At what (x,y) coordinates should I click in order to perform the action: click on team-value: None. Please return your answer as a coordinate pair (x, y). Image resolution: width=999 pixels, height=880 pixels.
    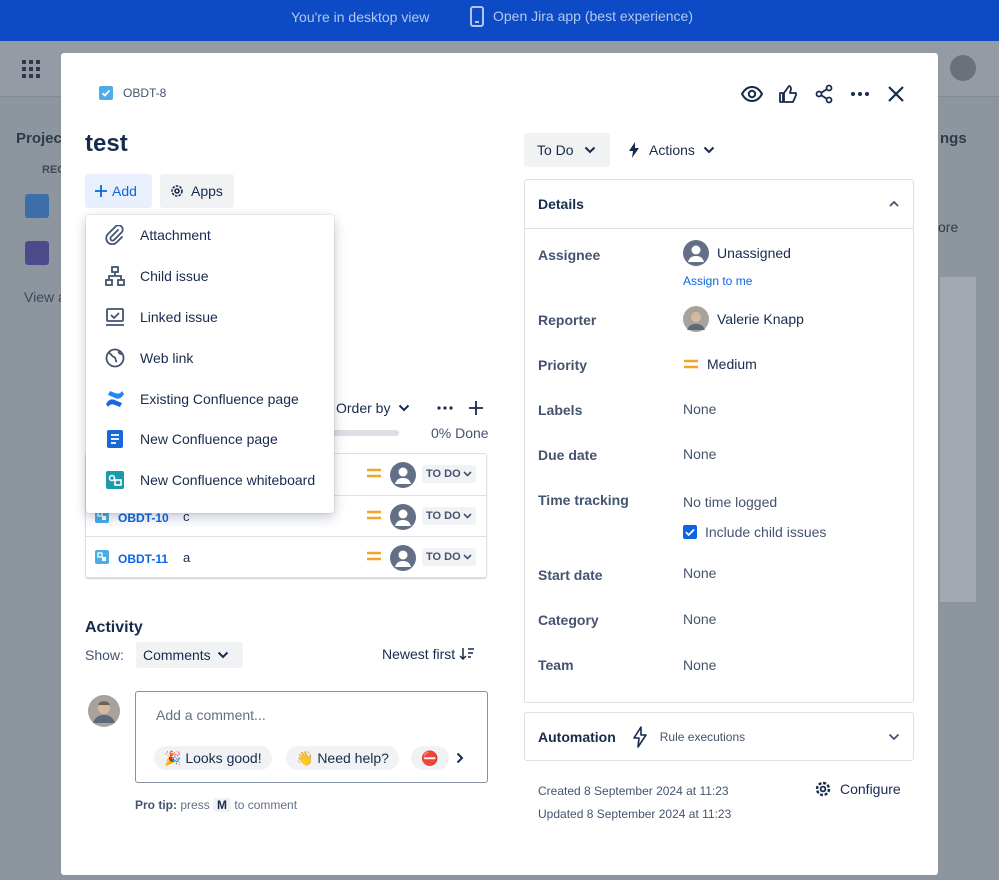
    Looking at the image, I should click on (699, 665).